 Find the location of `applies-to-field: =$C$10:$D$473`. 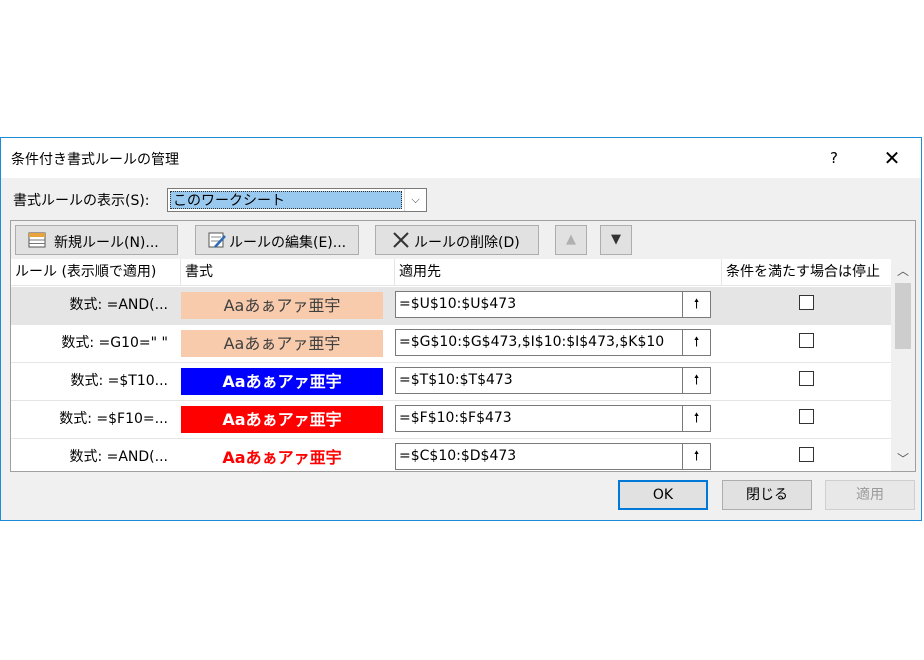

applies-to-field: =$C$10:$D$473 is located at coordinates (539, 456).